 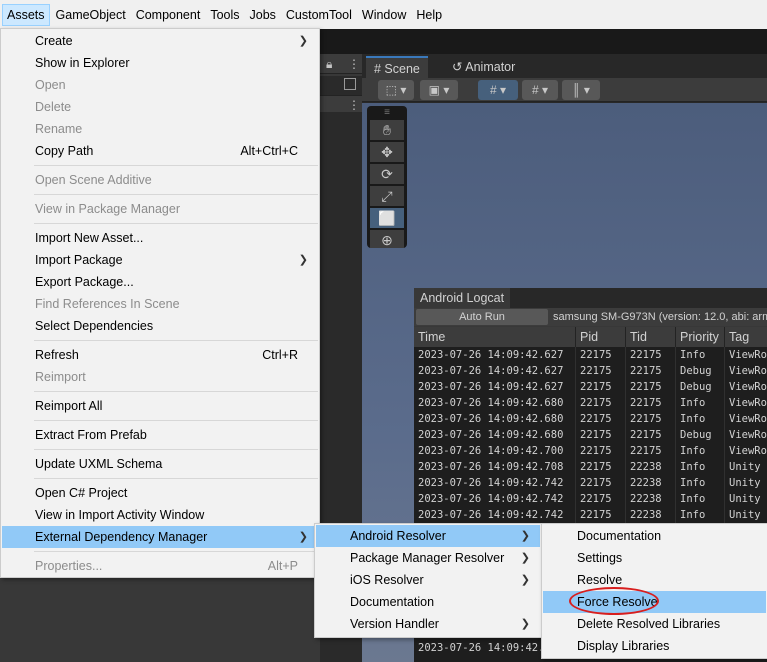 I want to click on menu-item-rename: Rename, so click(x=160, y=129).